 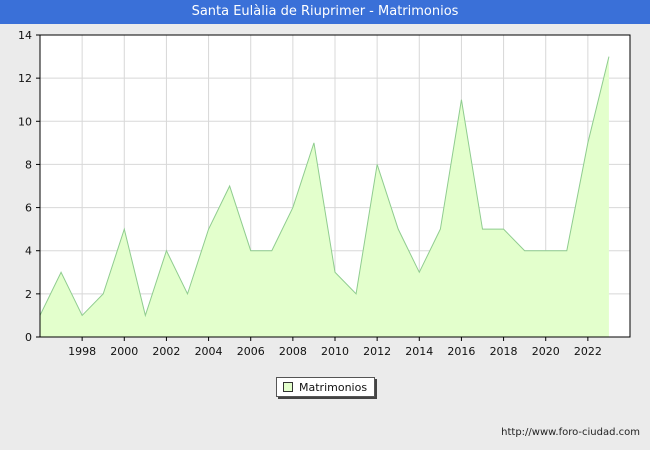 I want to click on x-tick-label: 2016, so click(x=461, y=351).